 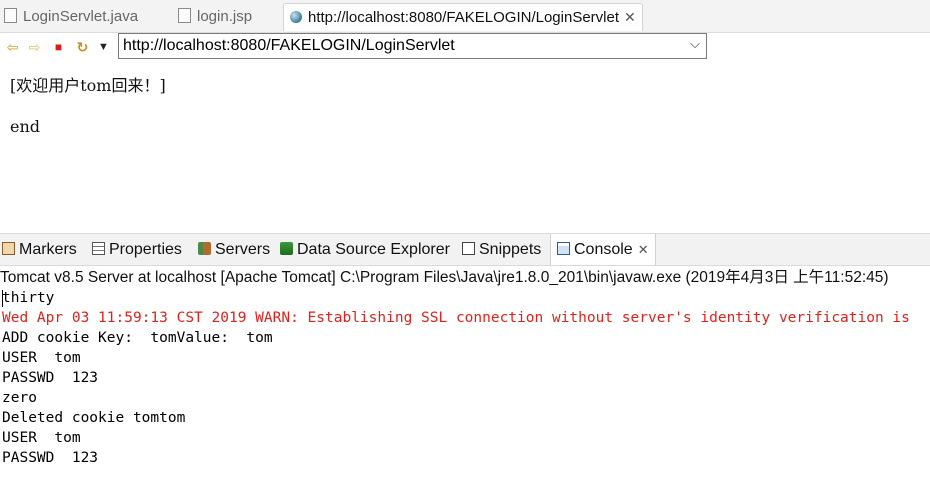 I want to click on tab-label: Data Source Explorer, so click(x=373, y=249).